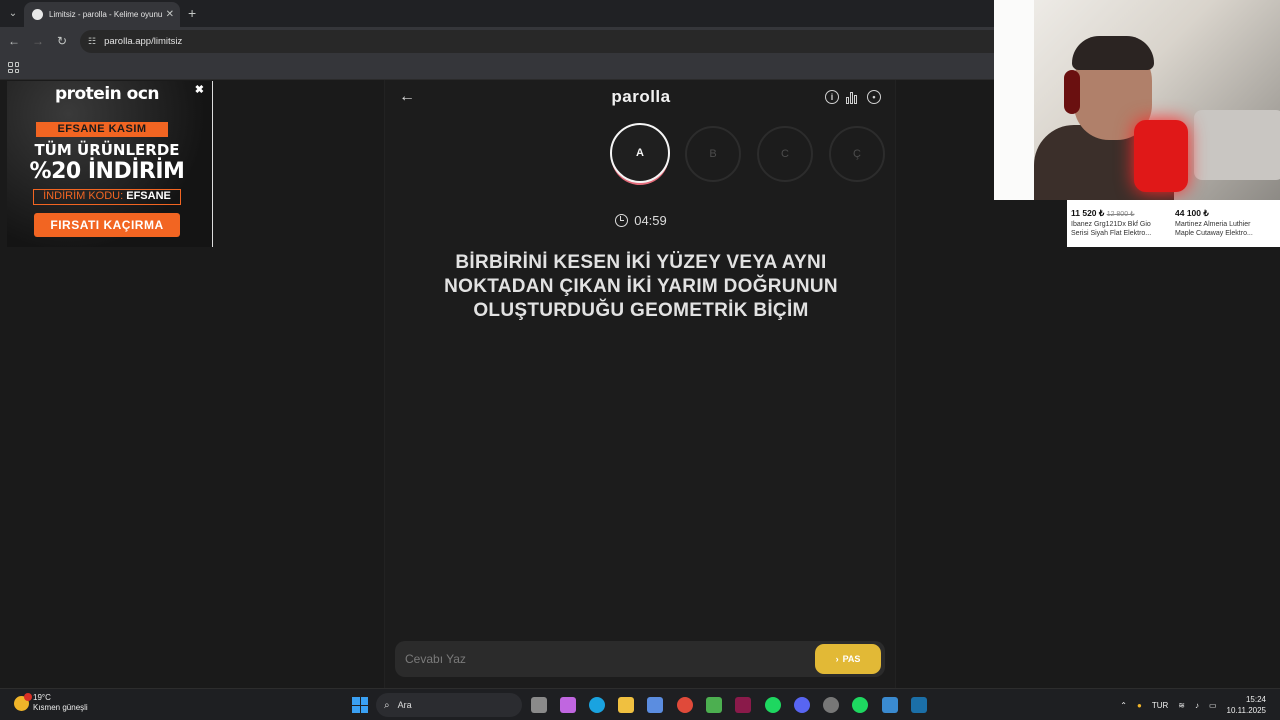  I want to click on ad-promo-code: İNDİRİM KODU: EFSANE, so click(107, 197).